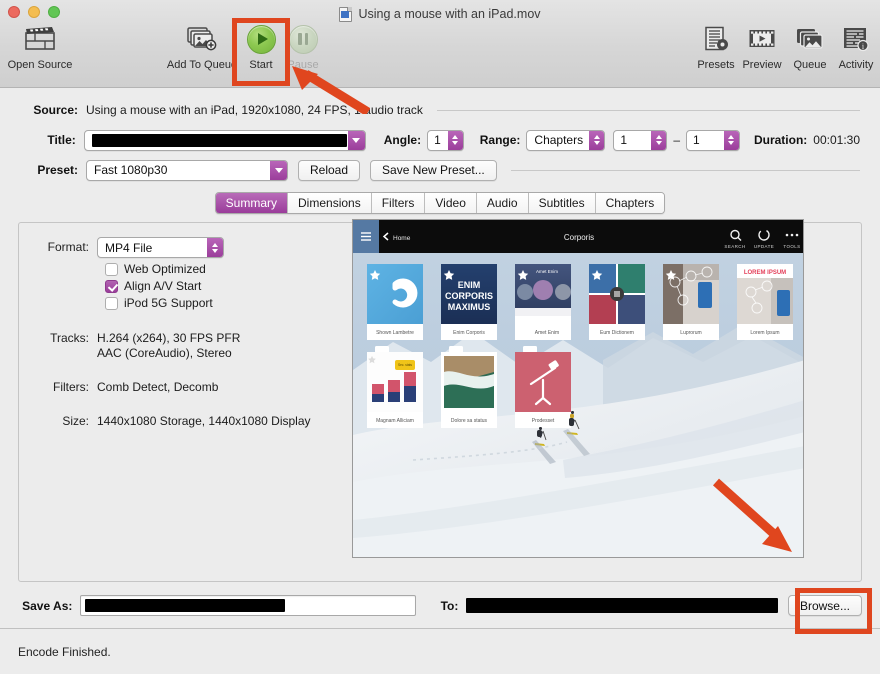 The height and width of the screenshot is (674, 880). Describe the element at coordinates (252, 203) in the screenshot. I see `tab-summary: Summary` at that location.